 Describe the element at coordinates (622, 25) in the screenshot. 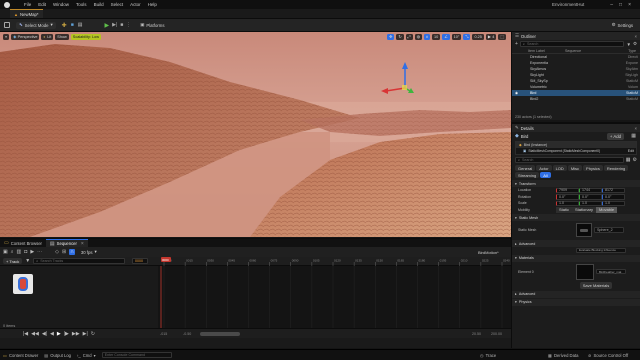

I see `settings-button: ⚙ Settings` at that location.